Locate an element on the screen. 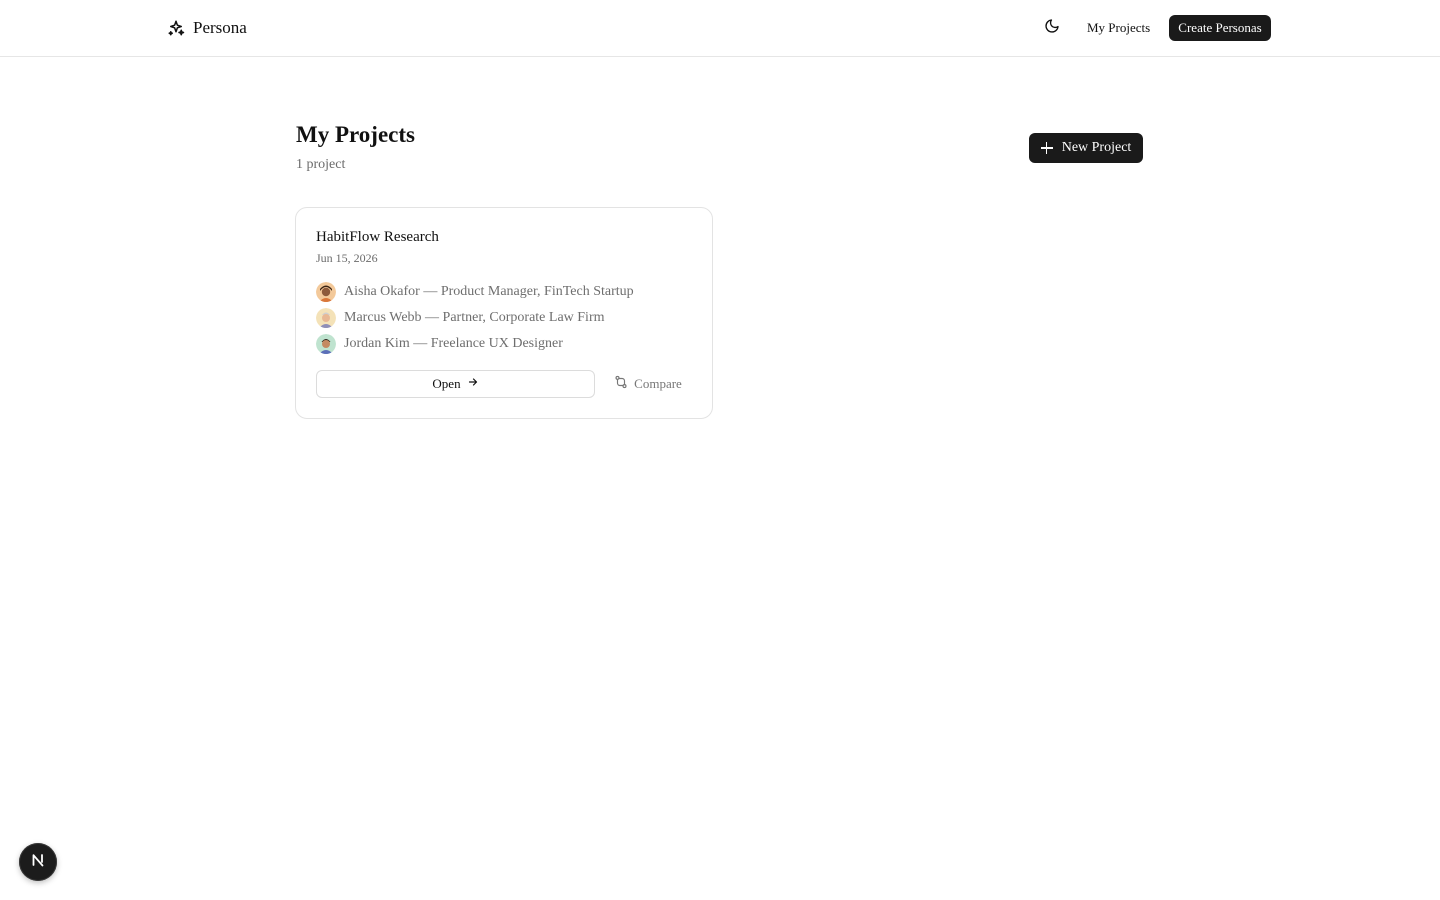  new-project-button: New Project is located at coordinates (1086, 148).